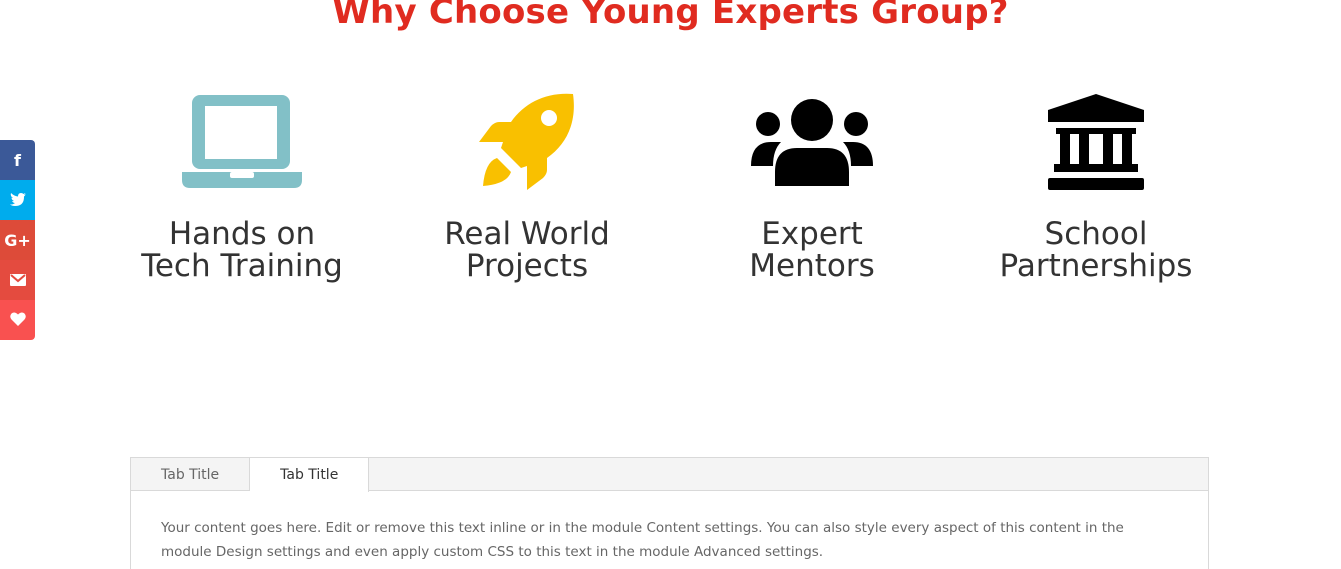 This screenshot has width=1341, height=569. Describe the element at coordinates (242, 234) in the screenshot. I see `feature-title-line1: Hands on` at that location.